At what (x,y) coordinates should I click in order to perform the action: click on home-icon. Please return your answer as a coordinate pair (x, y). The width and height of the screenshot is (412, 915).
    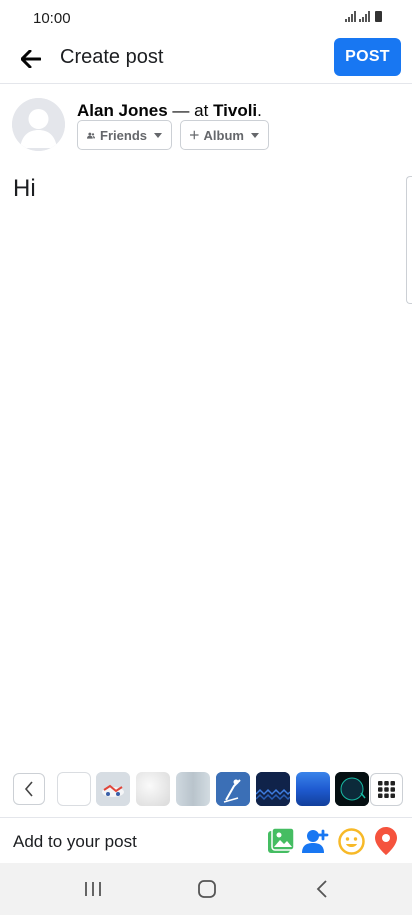
    Looking at the image, I should click on (207, 889).